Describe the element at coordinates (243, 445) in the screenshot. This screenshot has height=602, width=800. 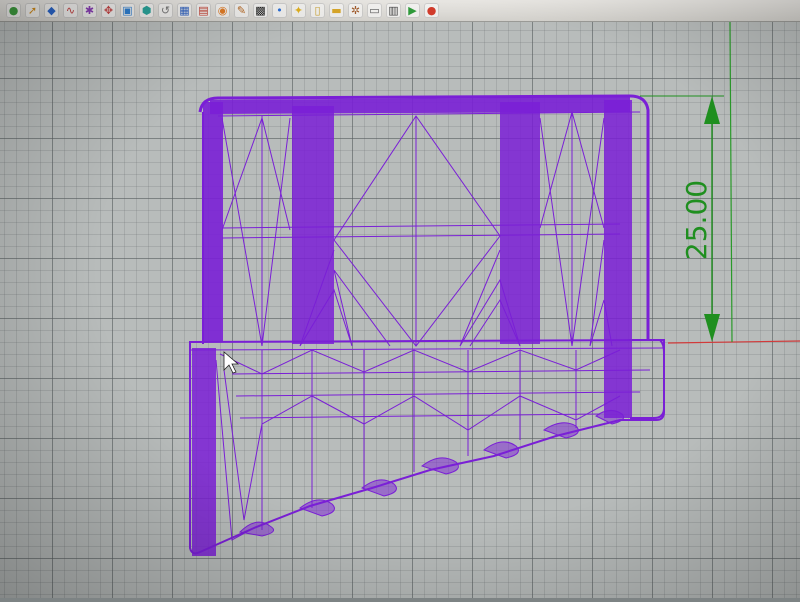
I see `lower-tri-c` at that location.